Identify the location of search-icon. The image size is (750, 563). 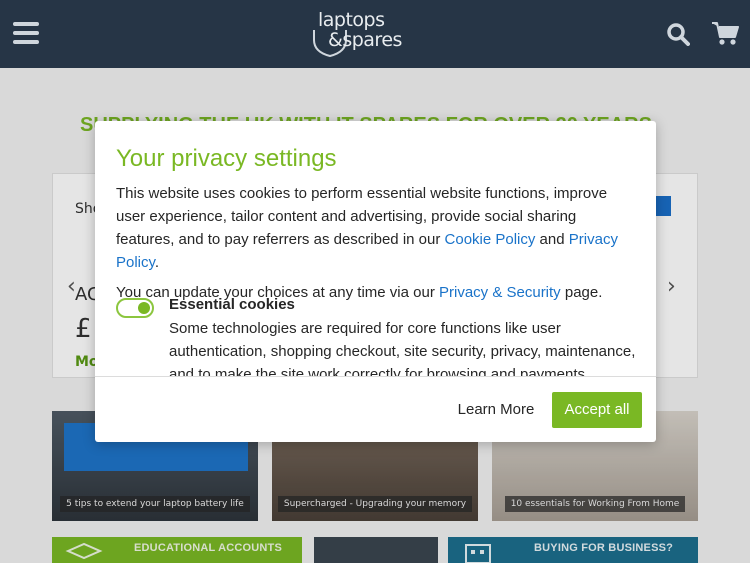
(678, 34).